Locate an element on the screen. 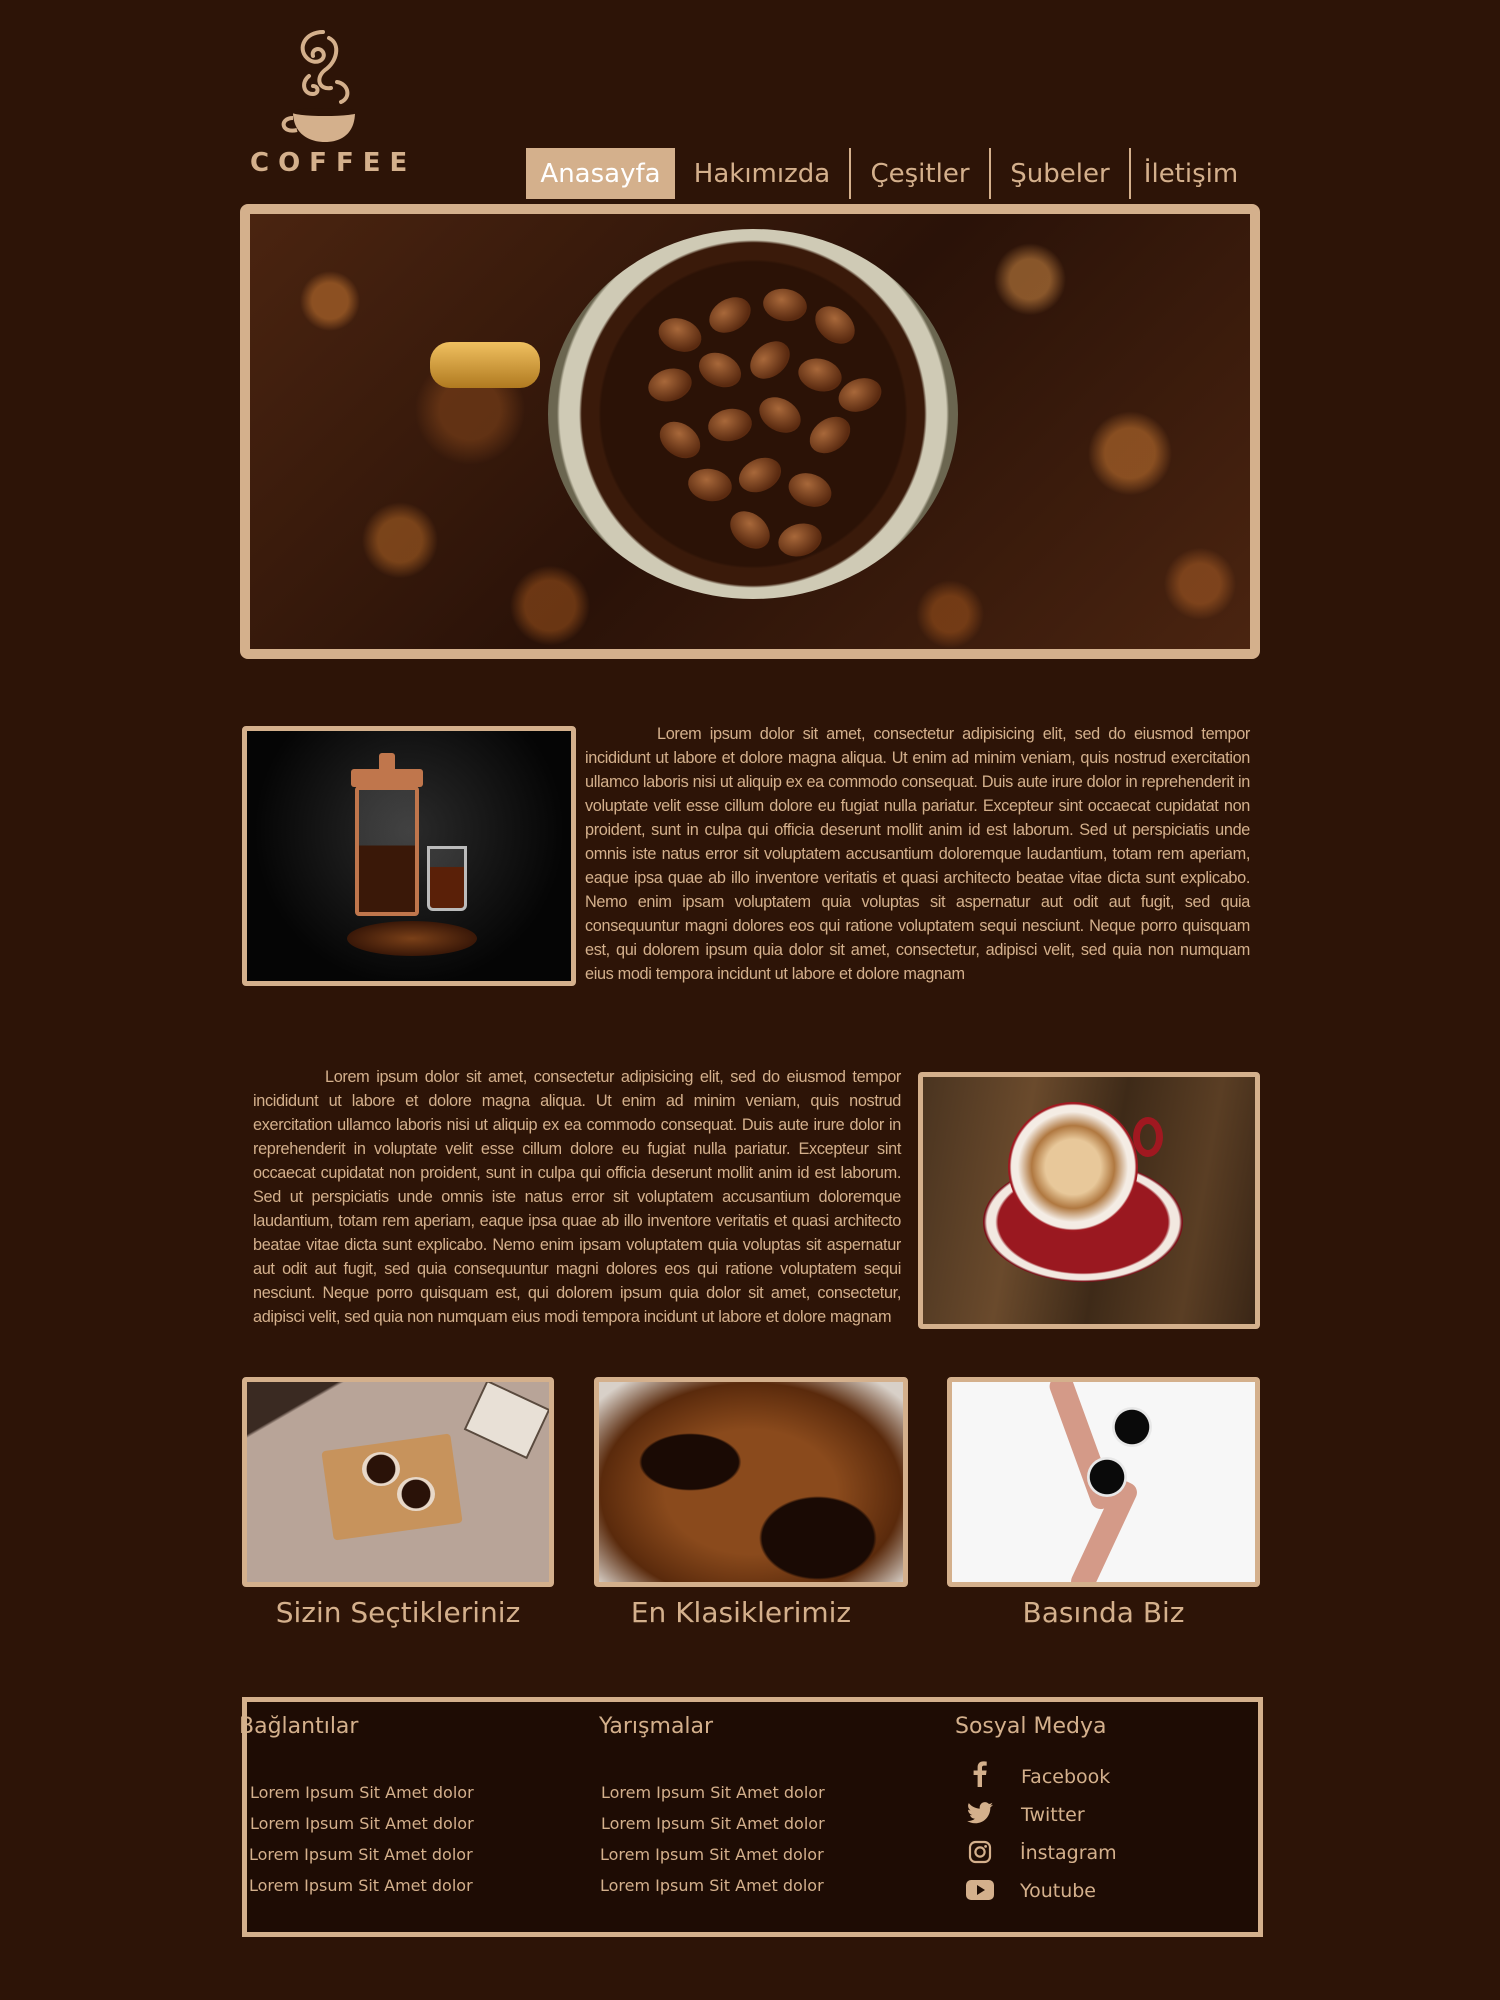  french-press-image-frame is located at coordinates (409, 856).